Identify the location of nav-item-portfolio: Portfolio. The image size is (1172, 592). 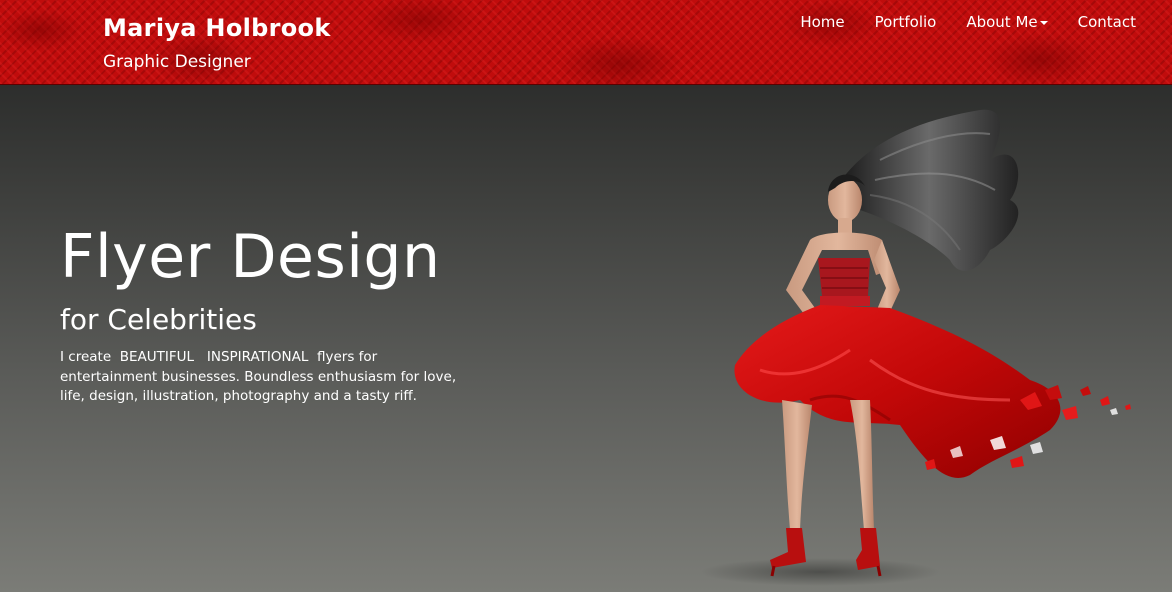
(906, 22).